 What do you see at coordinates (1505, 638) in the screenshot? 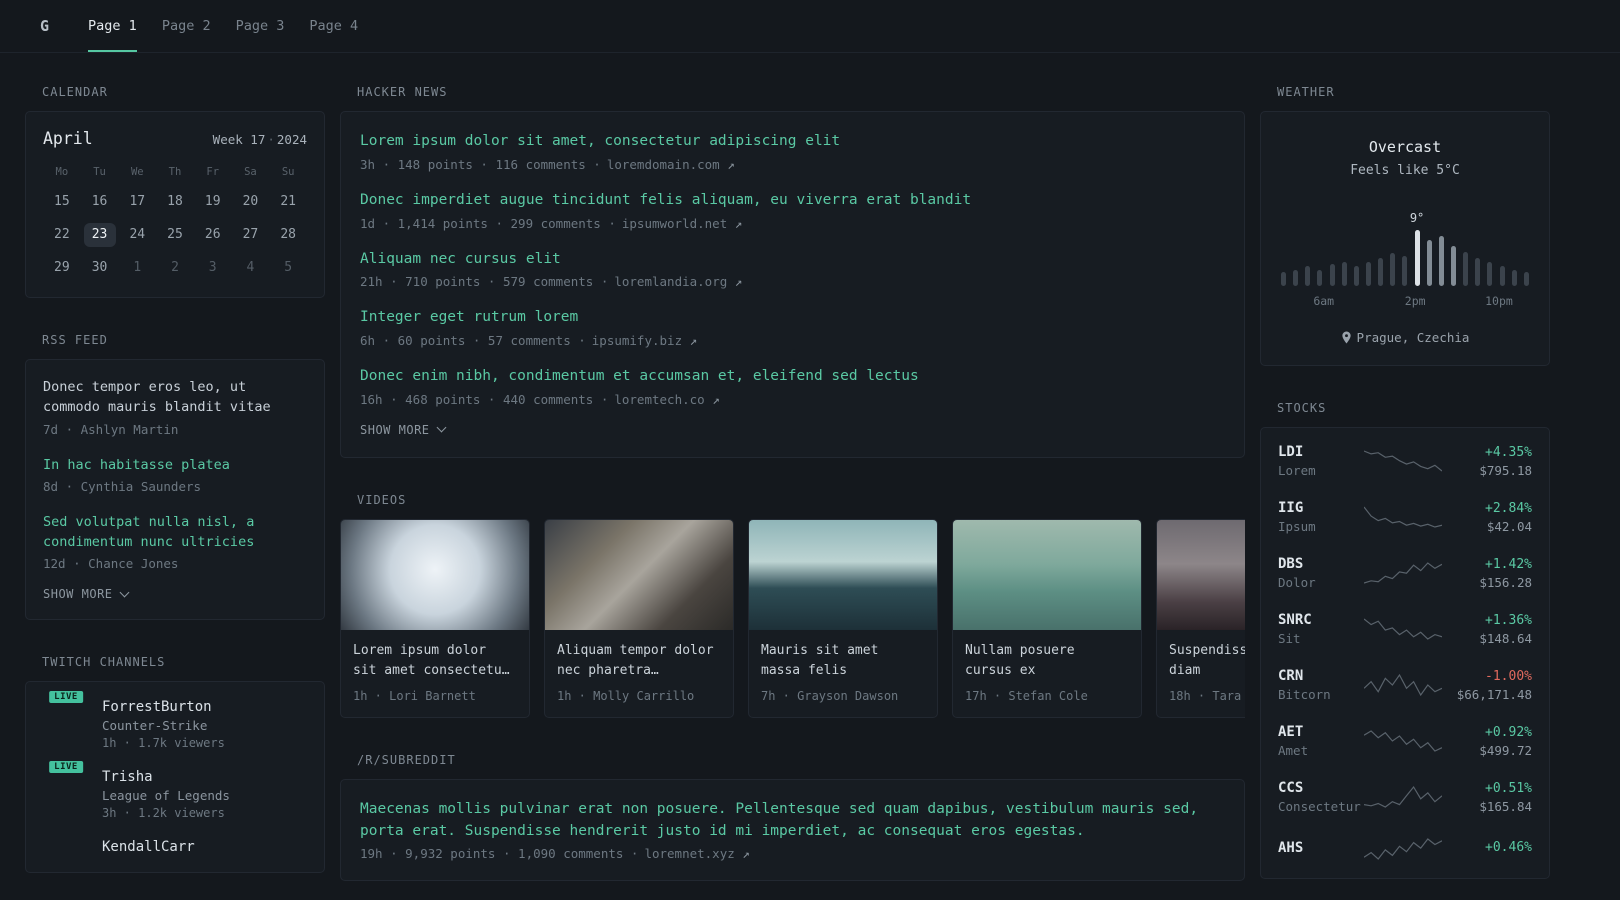
I see `stock-price: $148.64` at bounding box center [1505, 638].